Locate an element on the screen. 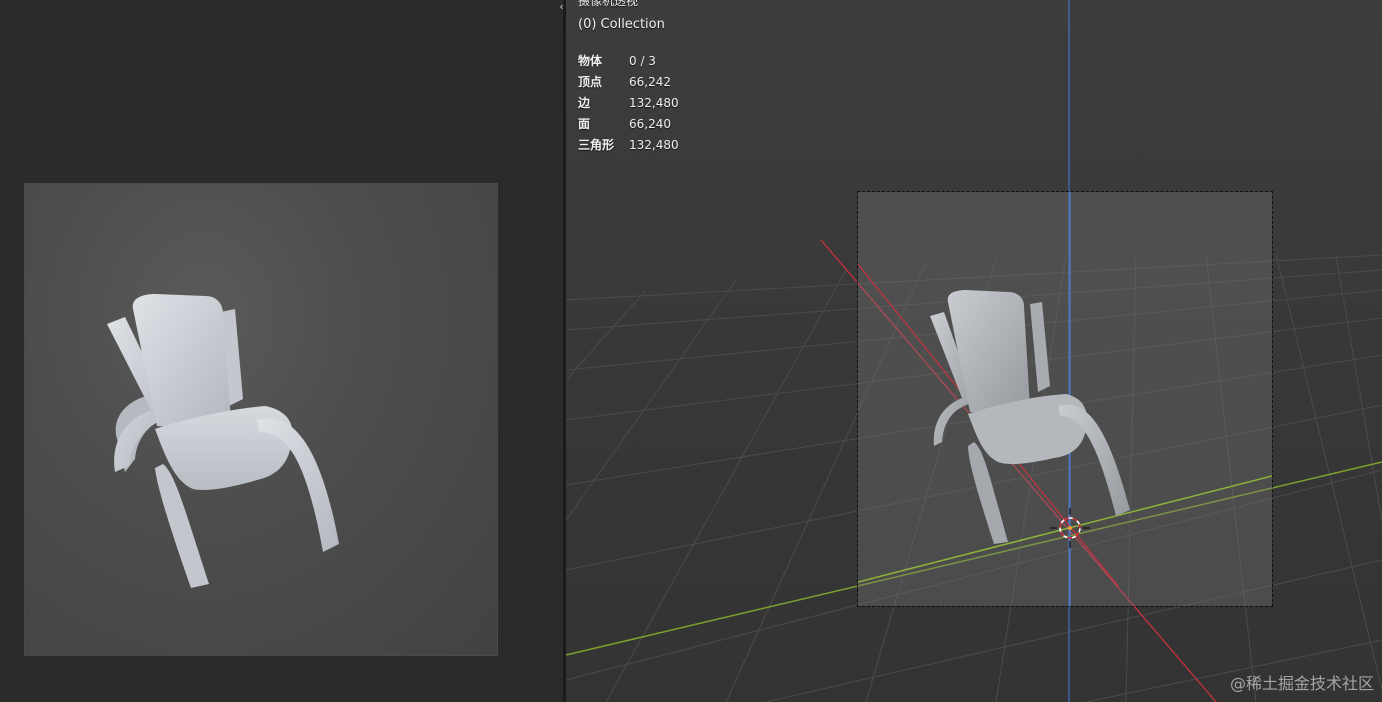  stat-row-edges: 边 132,480 is located at coordinates (628, 103).